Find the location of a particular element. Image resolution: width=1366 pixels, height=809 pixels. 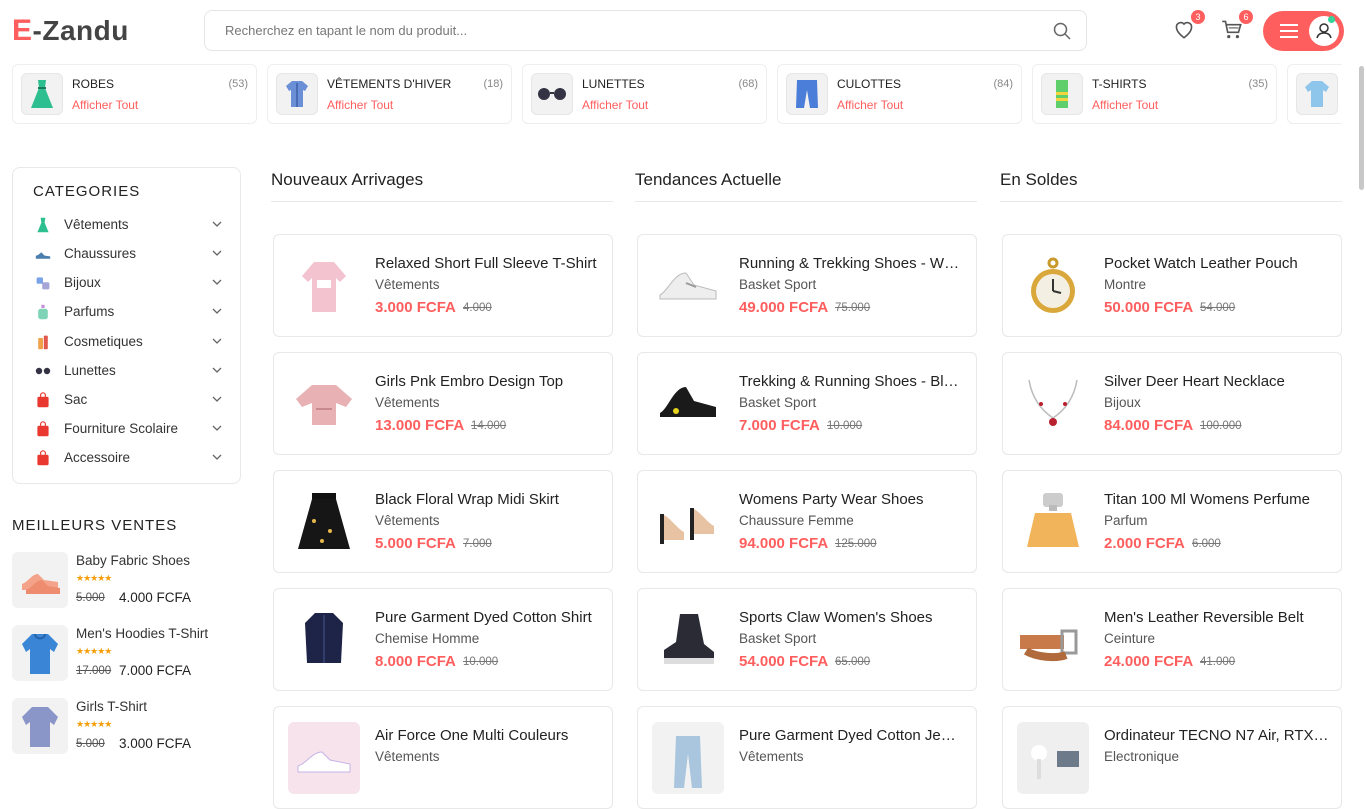

account-menu-button is located at coordinates (1303, 31).